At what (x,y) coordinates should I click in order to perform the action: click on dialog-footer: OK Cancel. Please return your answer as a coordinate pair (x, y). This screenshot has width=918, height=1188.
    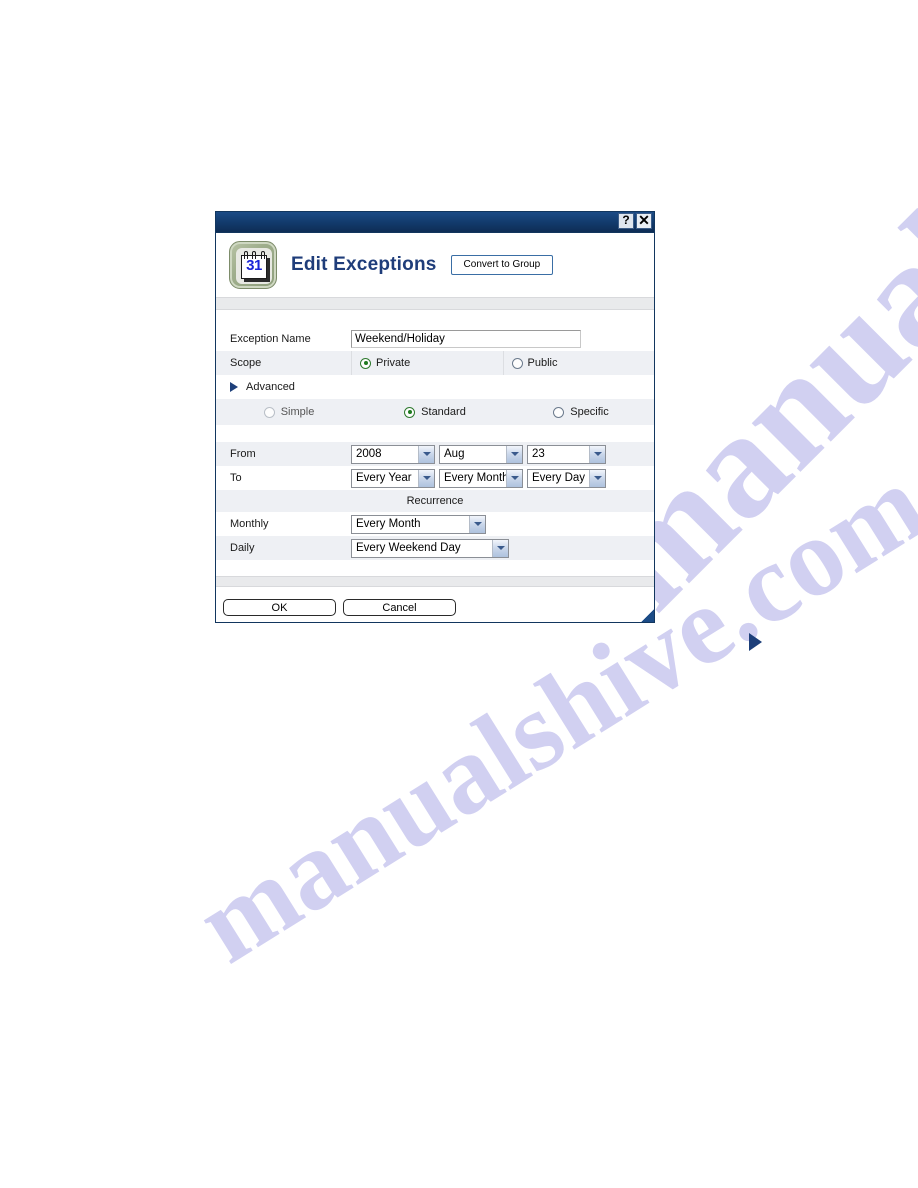
    Looking at the image, I should click on (435, 607).